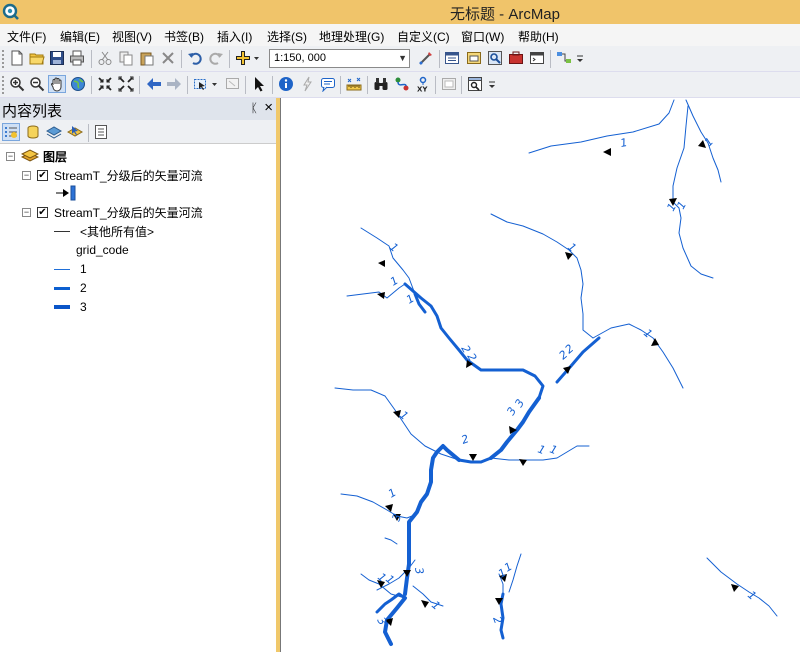 Image resolution: width=800 pixels, height=652 pixels. What do you see at coordinates (138, 132) in the screenshot?
I see `toc-toolbar` at bounding box center [138, 132].